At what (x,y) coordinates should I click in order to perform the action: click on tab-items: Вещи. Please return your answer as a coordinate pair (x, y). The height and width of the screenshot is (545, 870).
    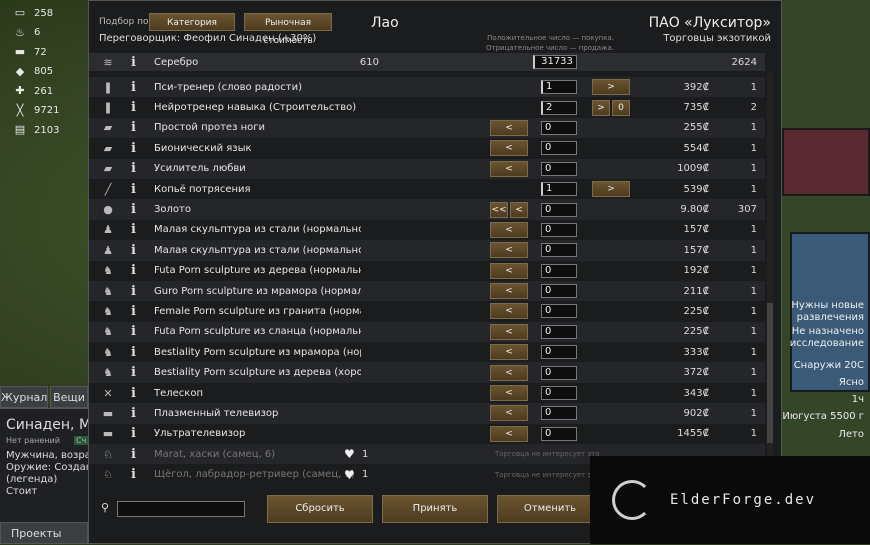
    Looking at the image, I should click on (69, 397).